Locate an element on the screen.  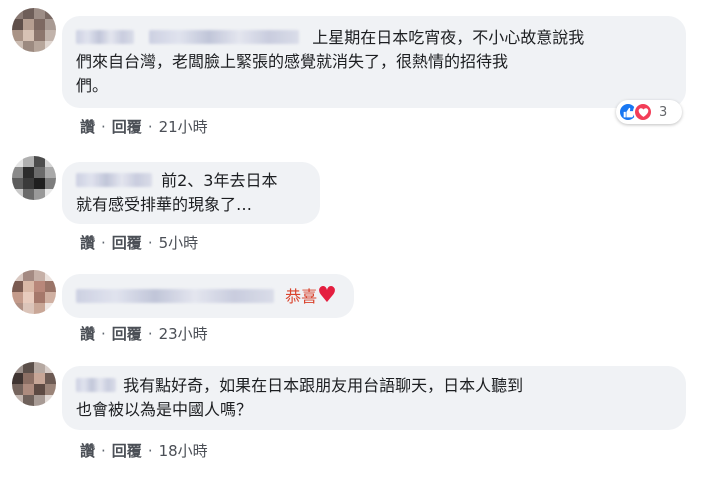
comment-text: 我有點好奇，如果在日本跟朋友用台語聊天，日本人聽到 is located at coordinates (323, 385).